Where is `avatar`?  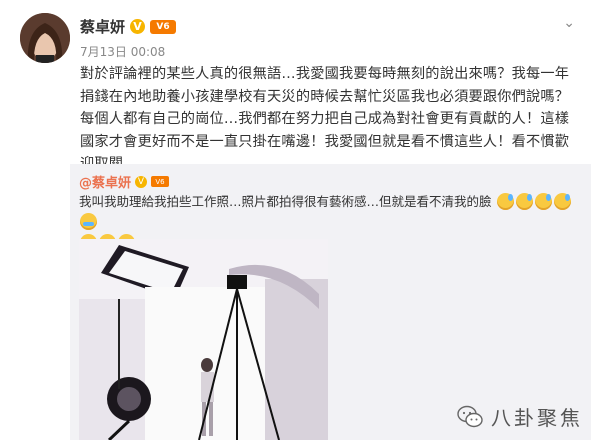
avatar is located at coordinates (45, 38).